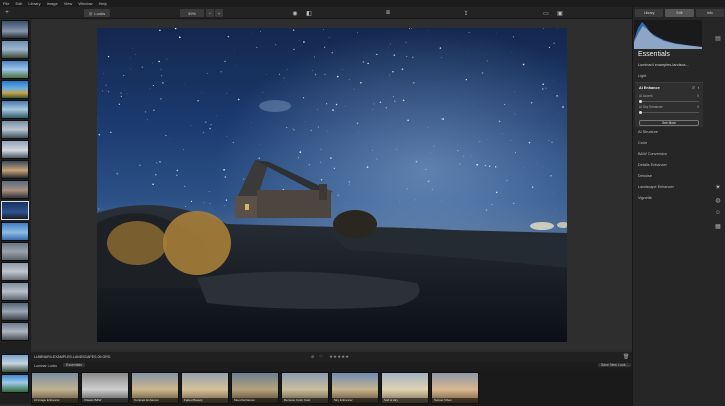  What do you see at coordinates (693, 87) in the screenshot?
I see `reset-icon: ↺` at bounding box center [693, 87].